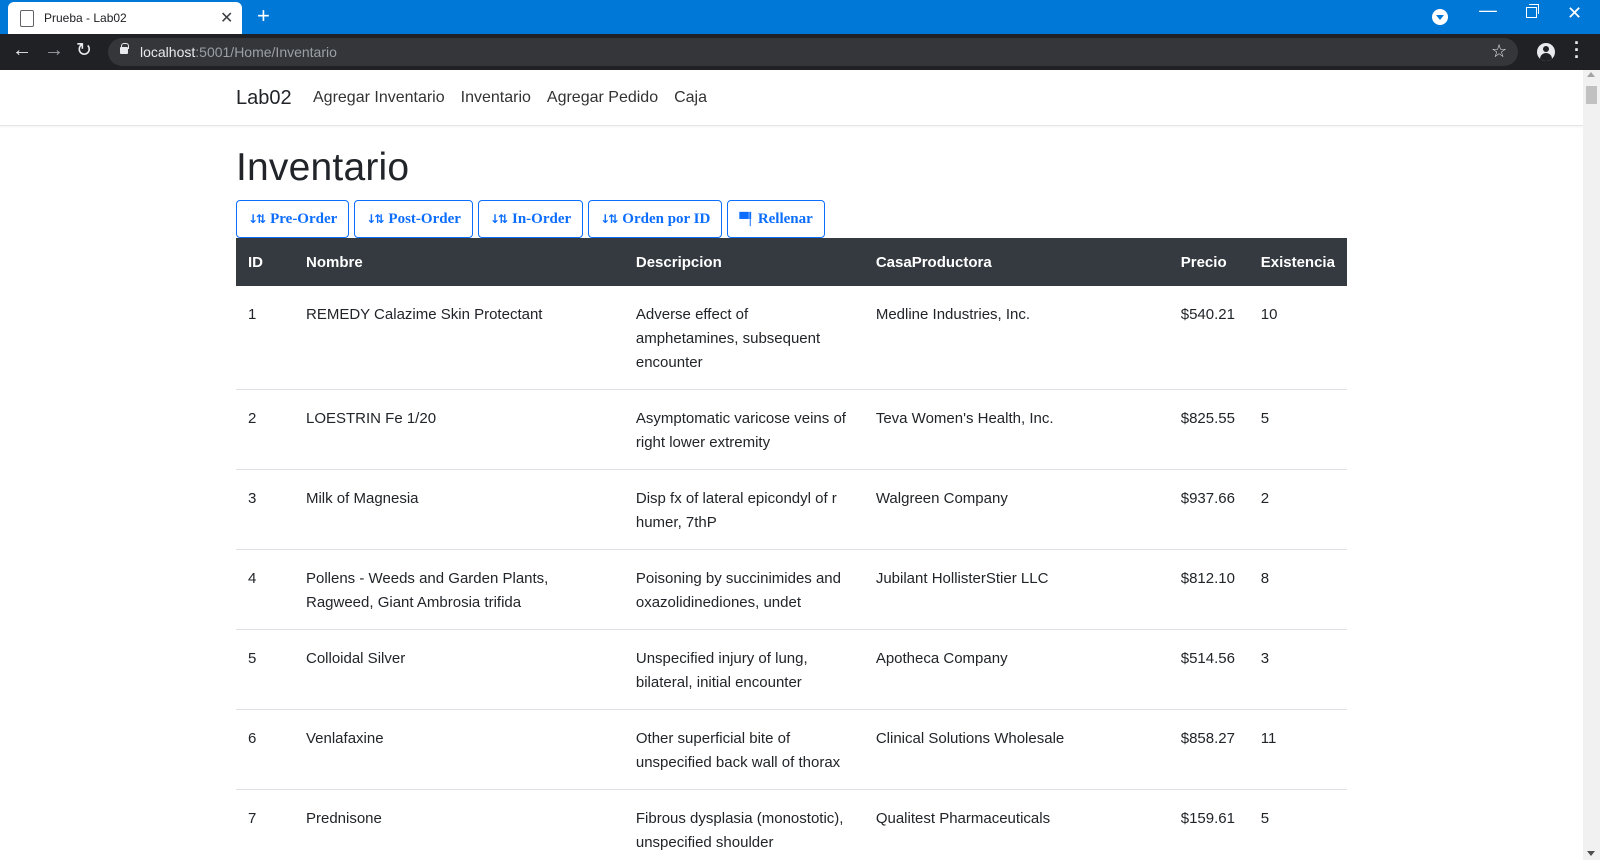 The height and width of the screenshot is (860, 1600). I want to click on post-order-button: ↓⇅ Post-Order, so click(413, 219).